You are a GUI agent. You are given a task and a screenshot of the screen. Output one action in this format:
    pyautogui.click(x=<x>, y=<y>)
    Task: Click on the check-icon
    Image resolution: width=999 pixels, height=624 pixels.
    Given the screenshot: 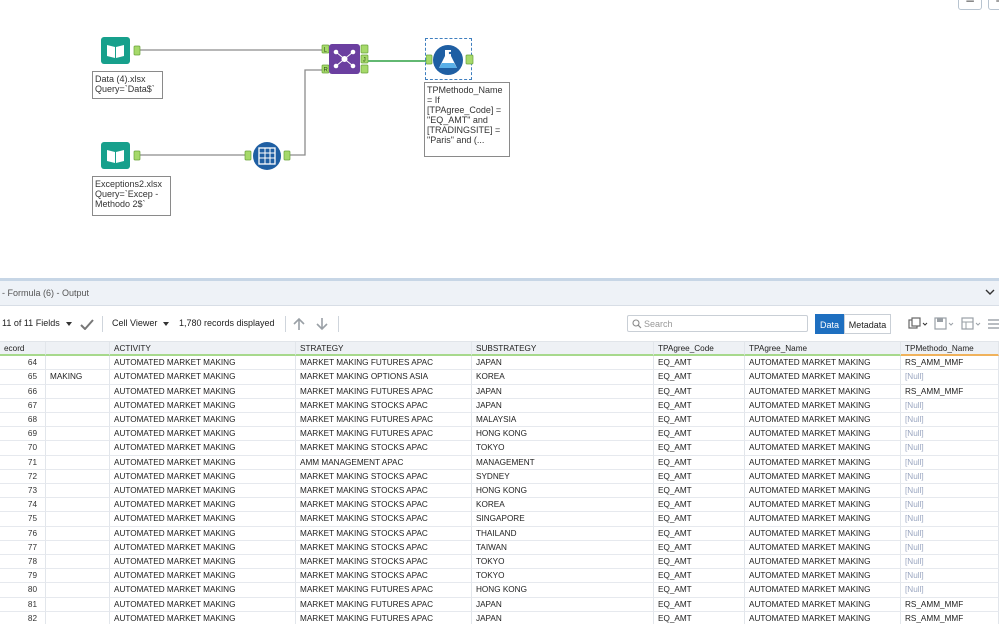 What is the action you would take?
    pyautogui.click(x=87, y=324)
    